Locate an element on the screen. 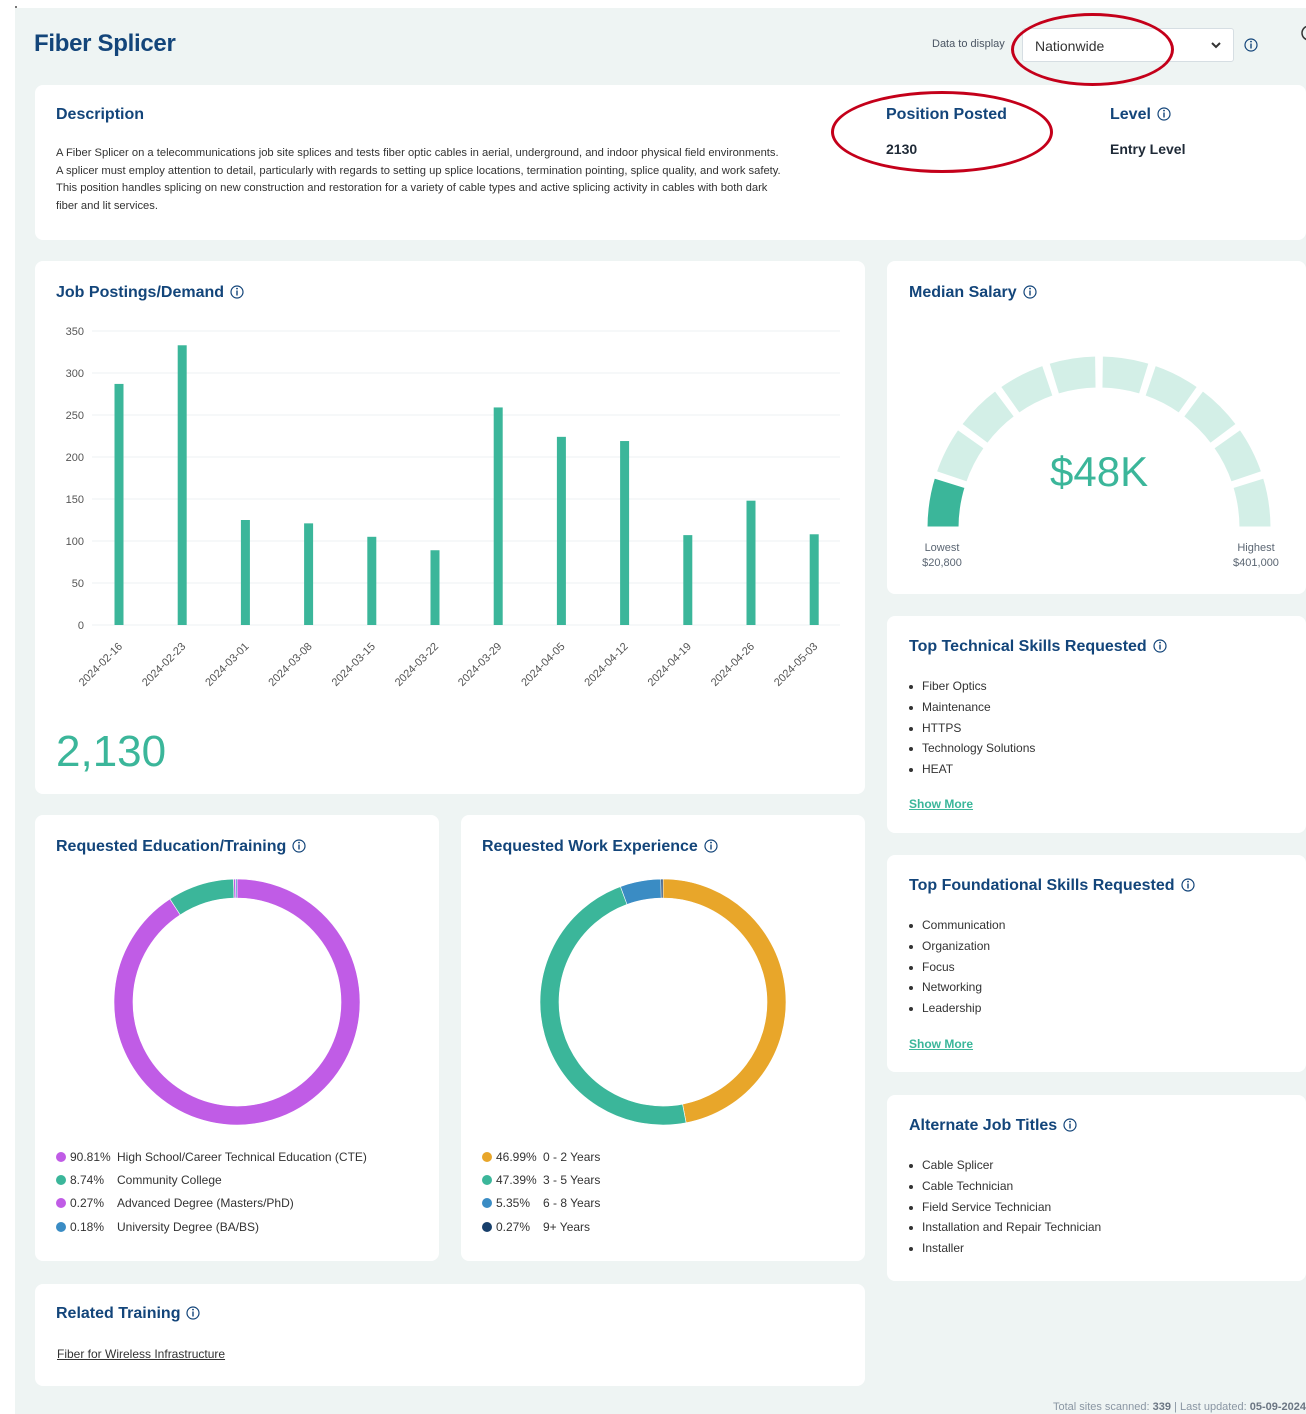 The height and width of the screenshot is (1414, 1306). median-salary-title: Median Salary is located at coordinates (973, 293).